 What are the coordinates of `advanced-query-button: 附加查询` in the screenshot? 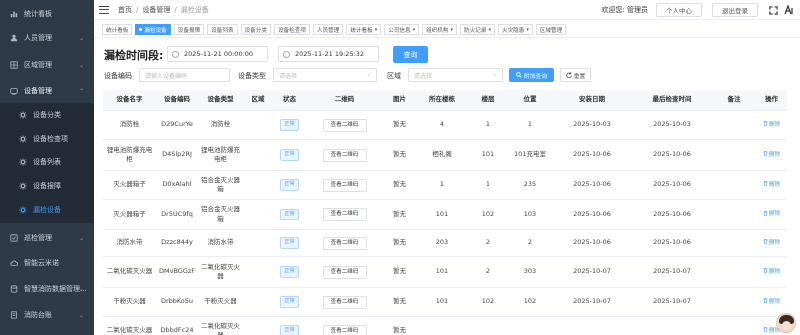 It's located at (531, 75).